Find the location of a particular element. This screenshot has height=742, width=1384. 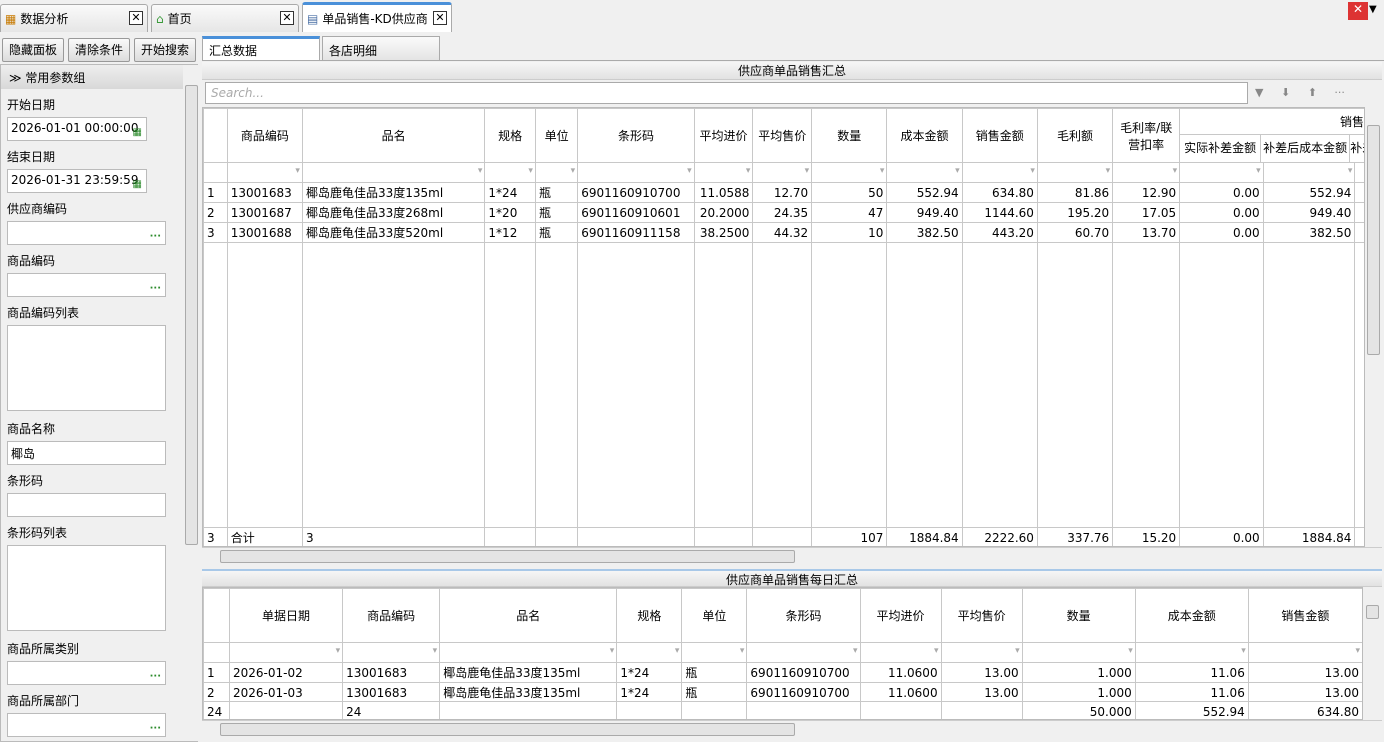

panel-scrollbar is located at coordinates (191, 403).